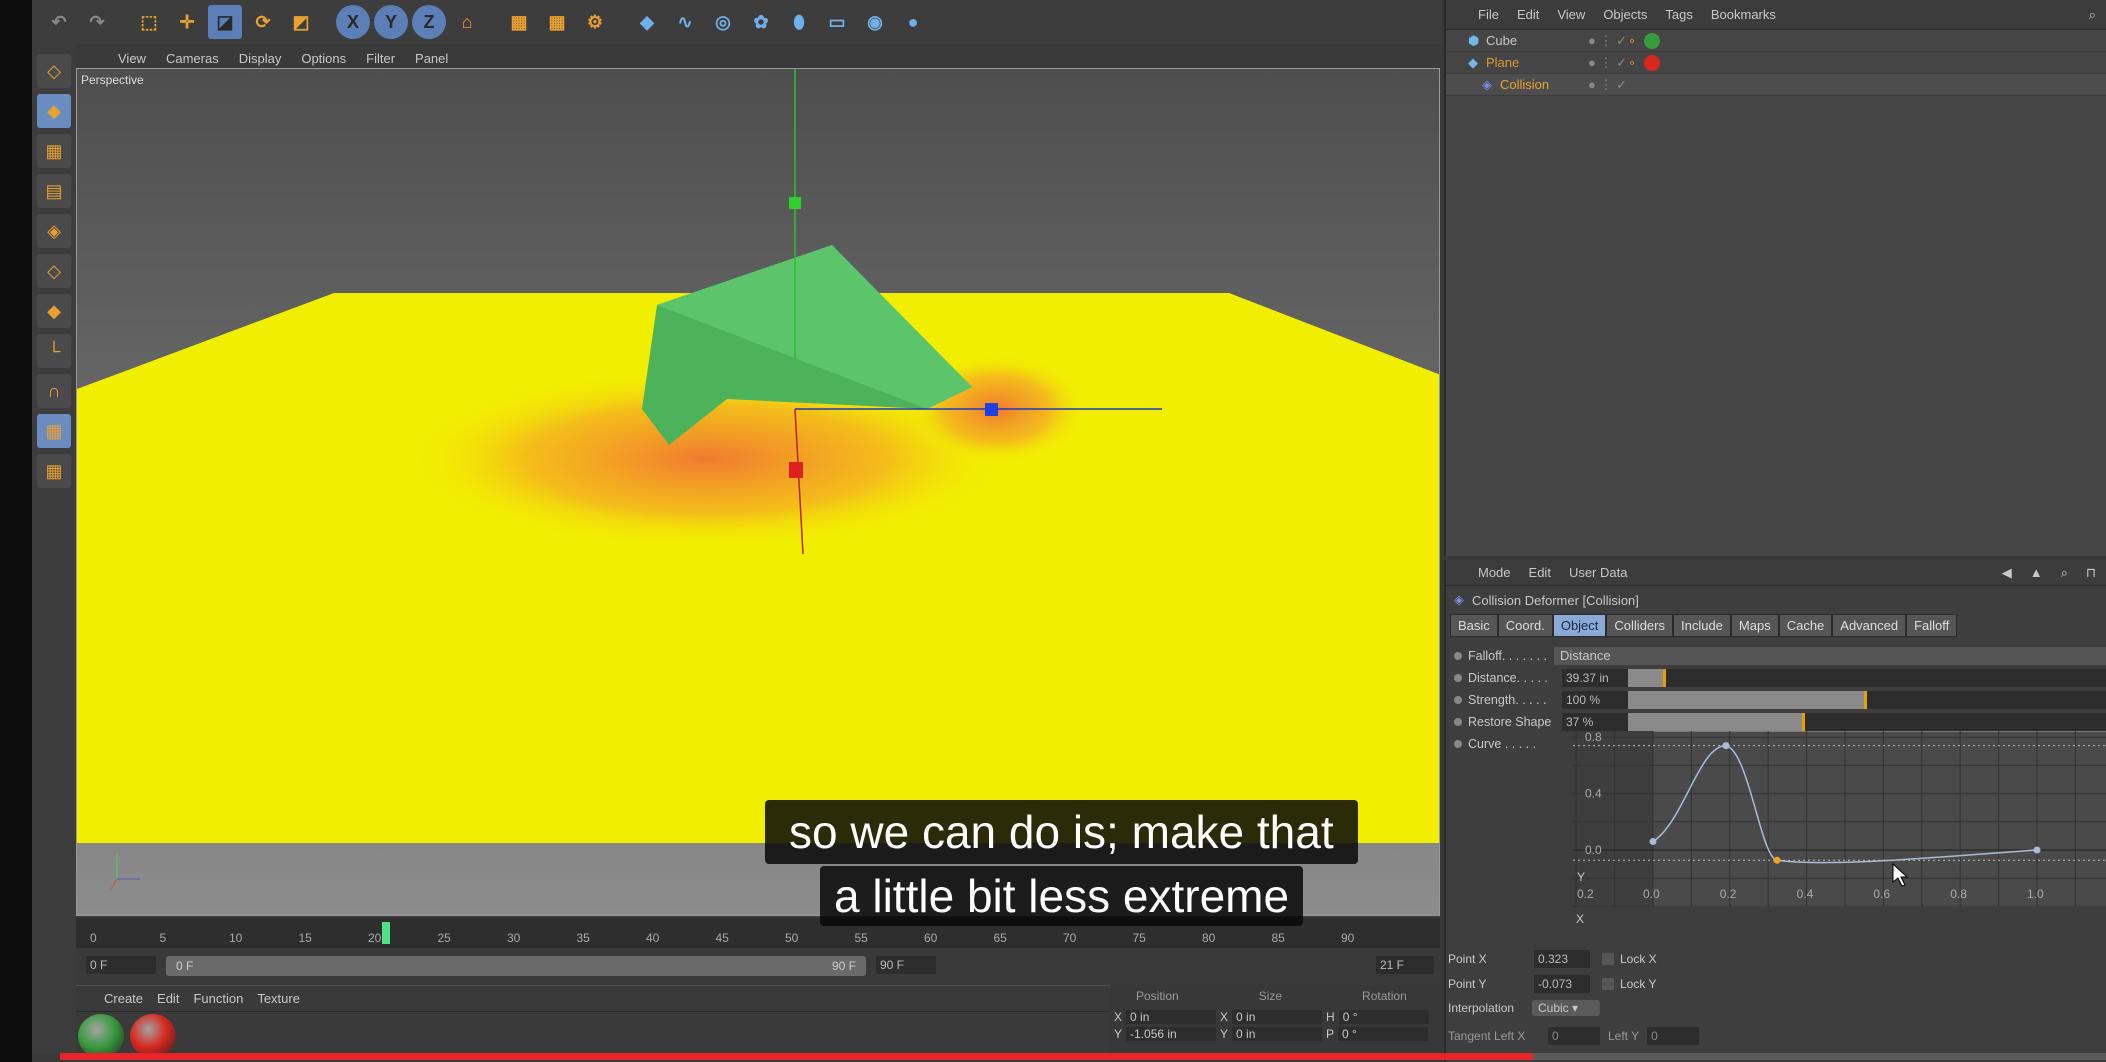 This screenshot has height=1062, width=2106. Describe the element at coordinates (685, 22) in the screenshot. I see `spline-icon: ∿` at that location.